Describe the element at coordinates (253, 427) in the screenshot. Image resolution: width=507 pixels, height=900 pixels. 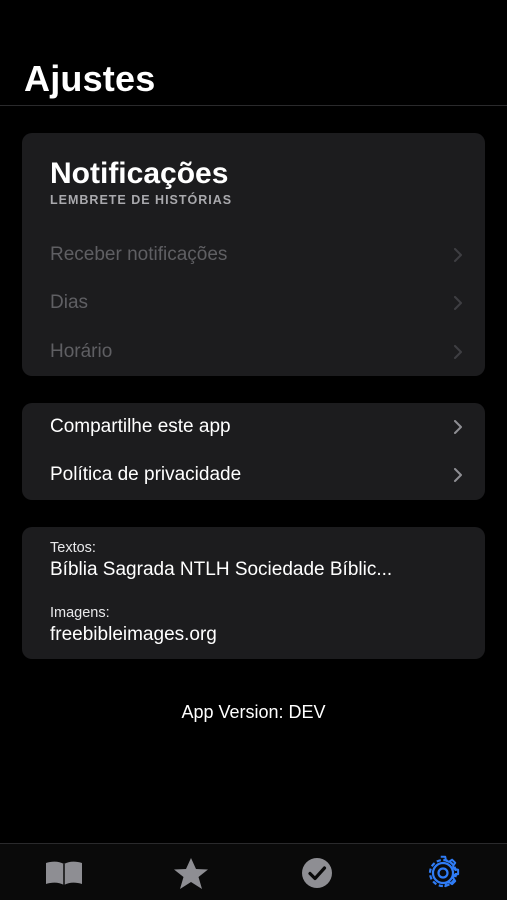
I see `share-app-row: Compartilhe este app` at that location.